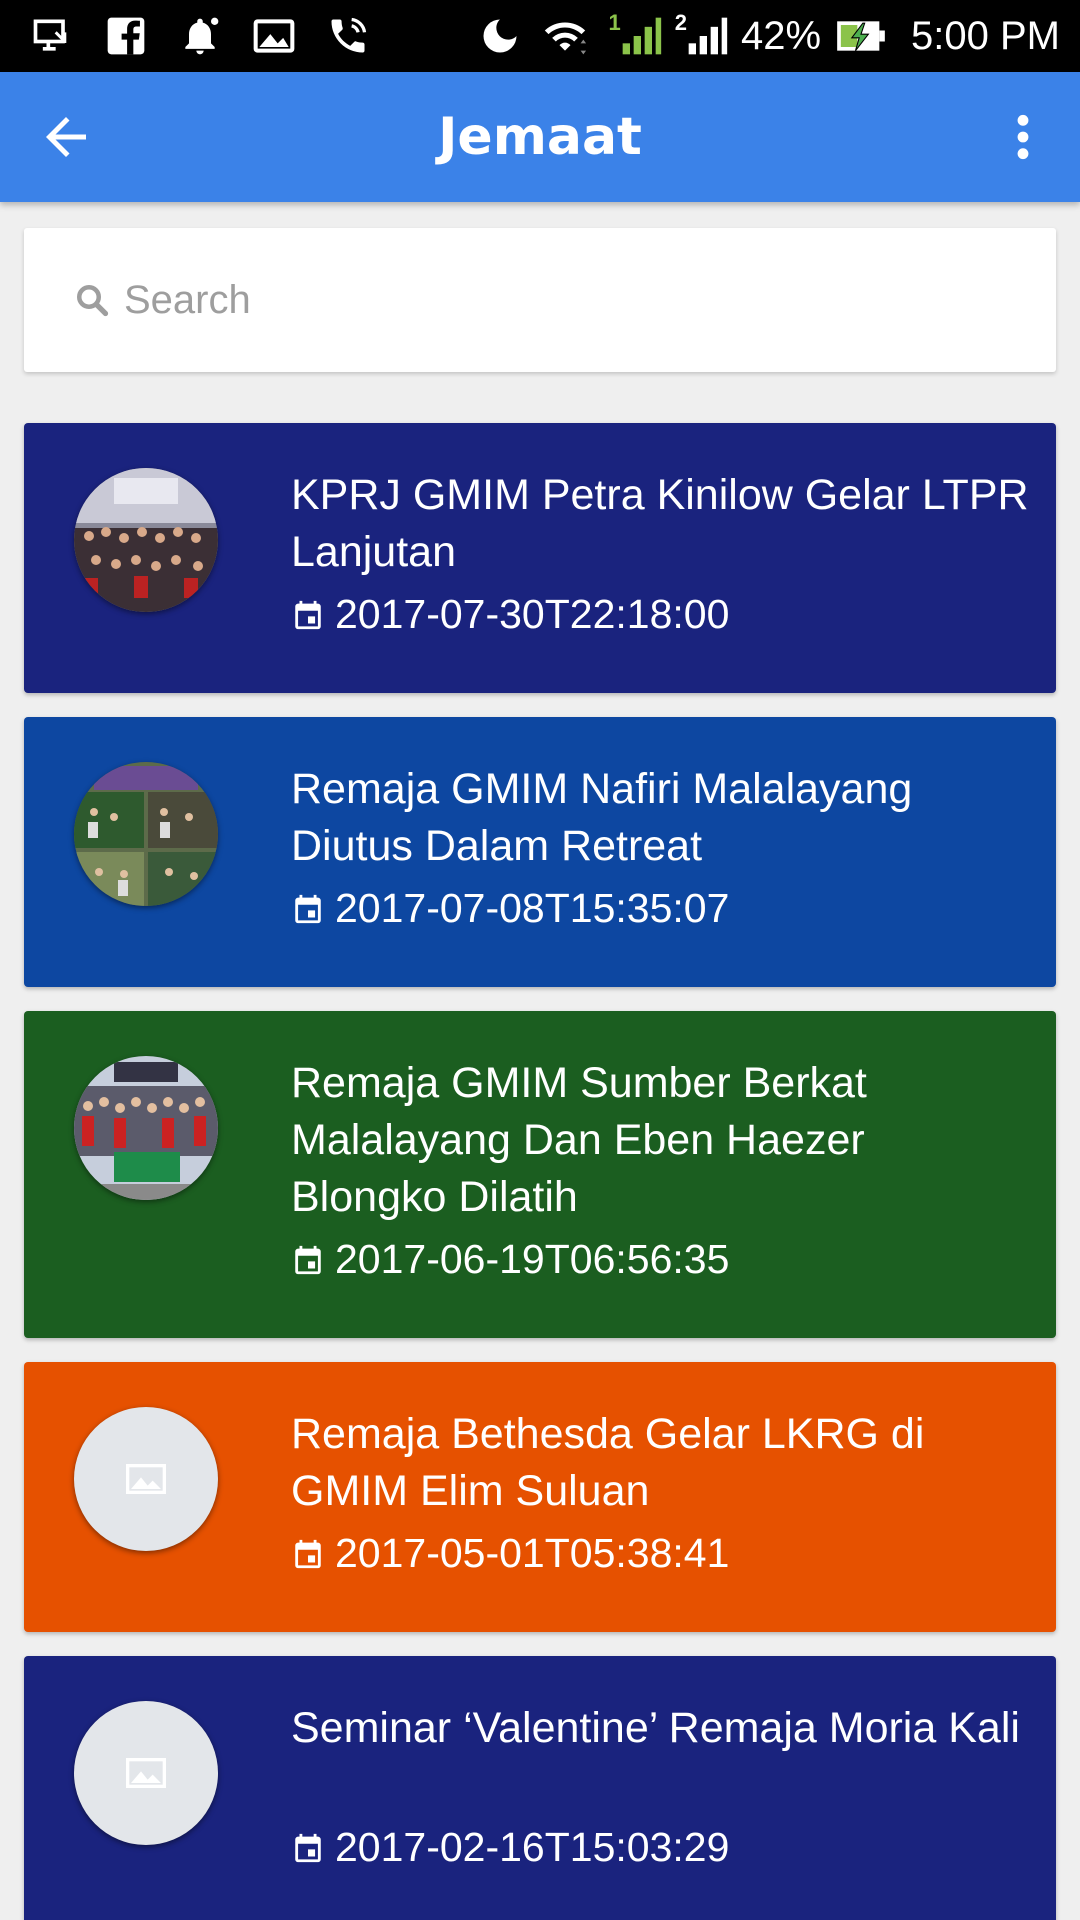 Image resolution: width=1080 pixels, height=1920 pixels. I want to click on image-icon, so click(274, 36).